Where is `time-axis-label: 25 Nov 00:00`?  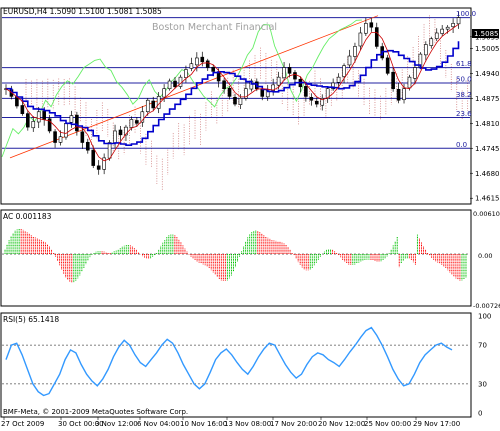
time-axis-label: 25 Nov 00:00 is located at coordinates (387, 424).